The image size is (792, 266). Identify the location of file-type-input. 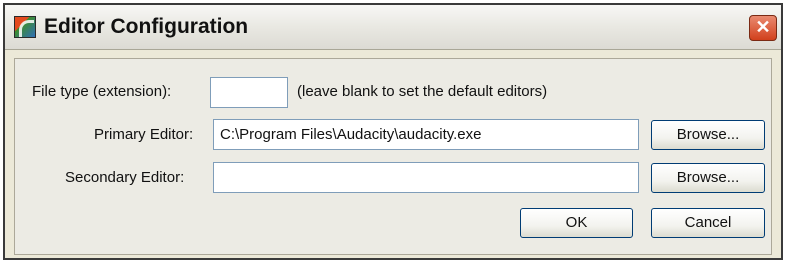
(249, 92).